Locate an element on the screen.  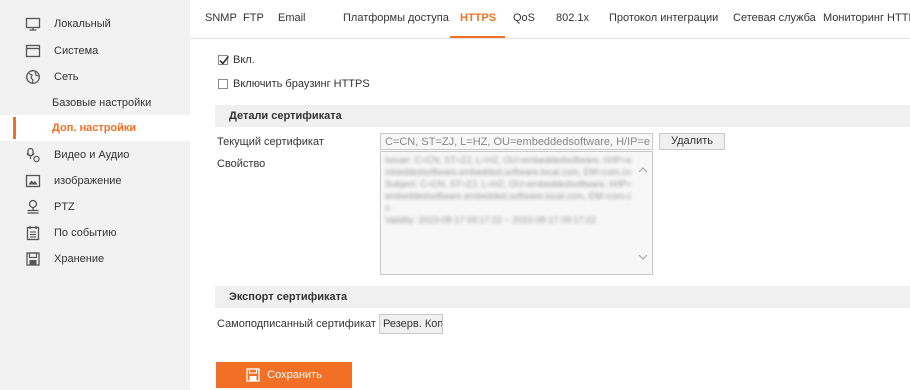
sidebar-item-local: Локальный is located at coordinates (95, 24).